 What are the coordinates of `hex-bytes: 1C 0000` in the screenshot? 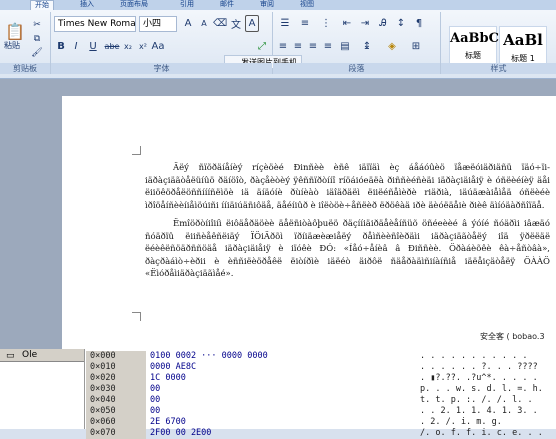 It's located at (283, 378).